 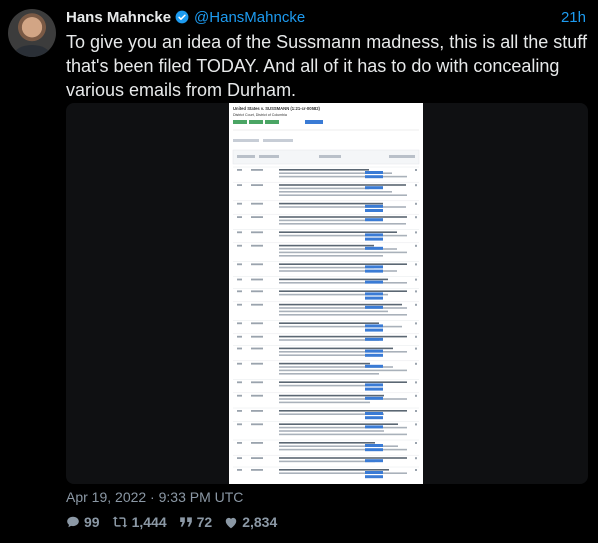 I want to click on reply-button: 99, so click(x=83, y=522).